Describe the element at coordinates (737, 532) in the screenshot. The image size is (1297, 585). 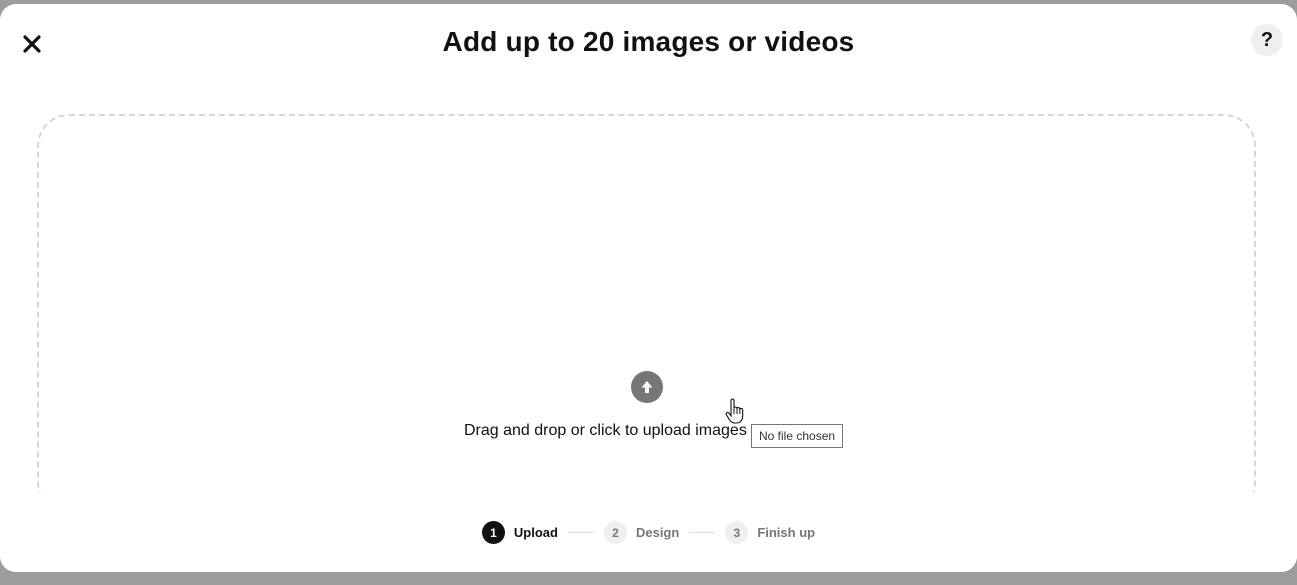
I see `step-number-badge: 3` at that location.